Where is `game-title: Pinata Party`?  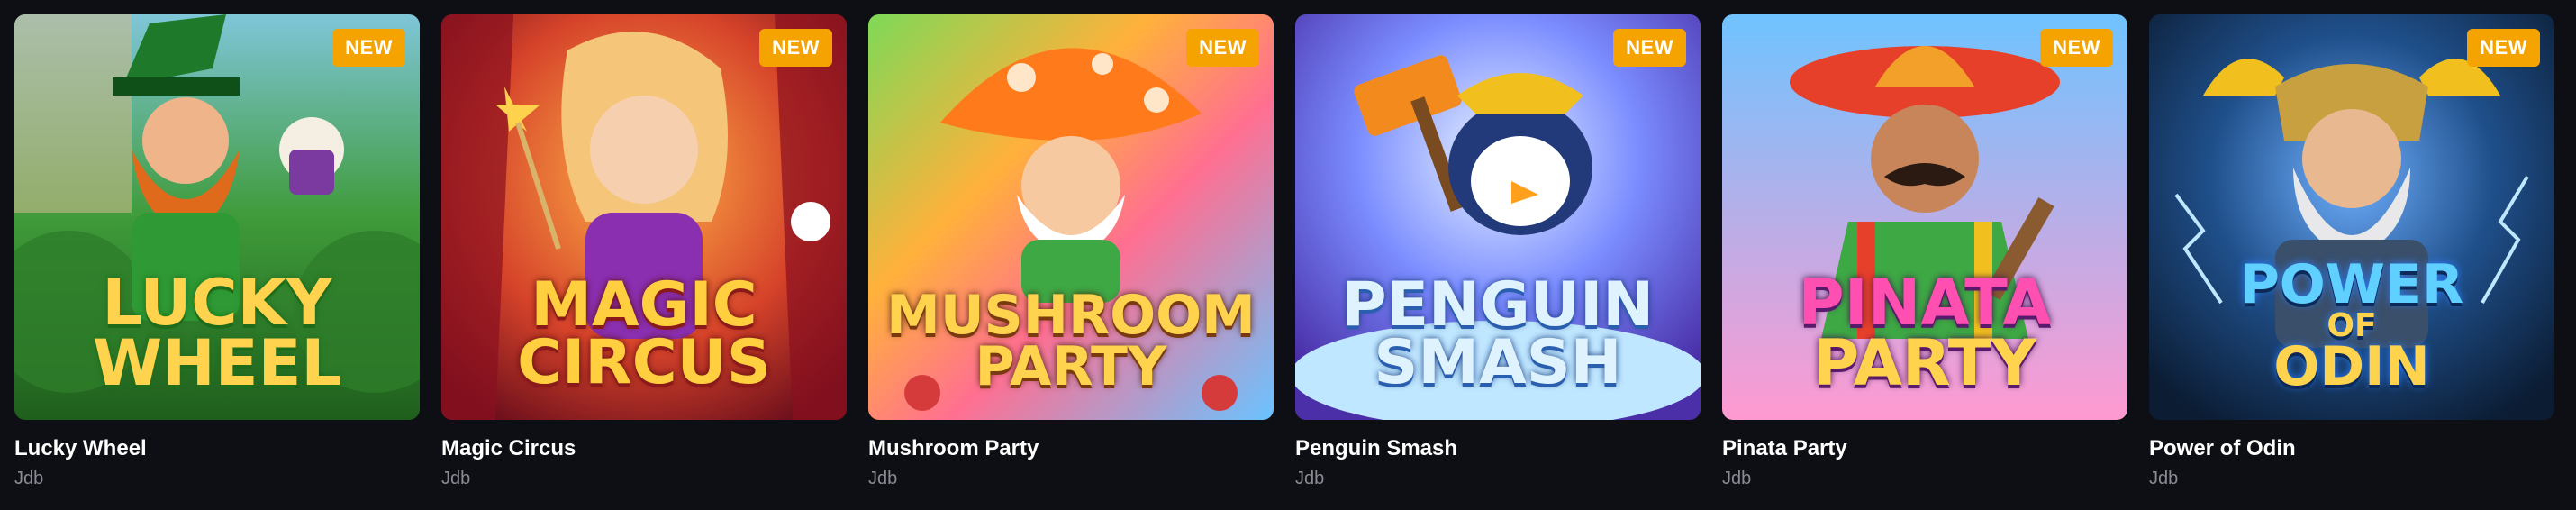 game-title: Pinata Party is located at coordinates (1924, 448).